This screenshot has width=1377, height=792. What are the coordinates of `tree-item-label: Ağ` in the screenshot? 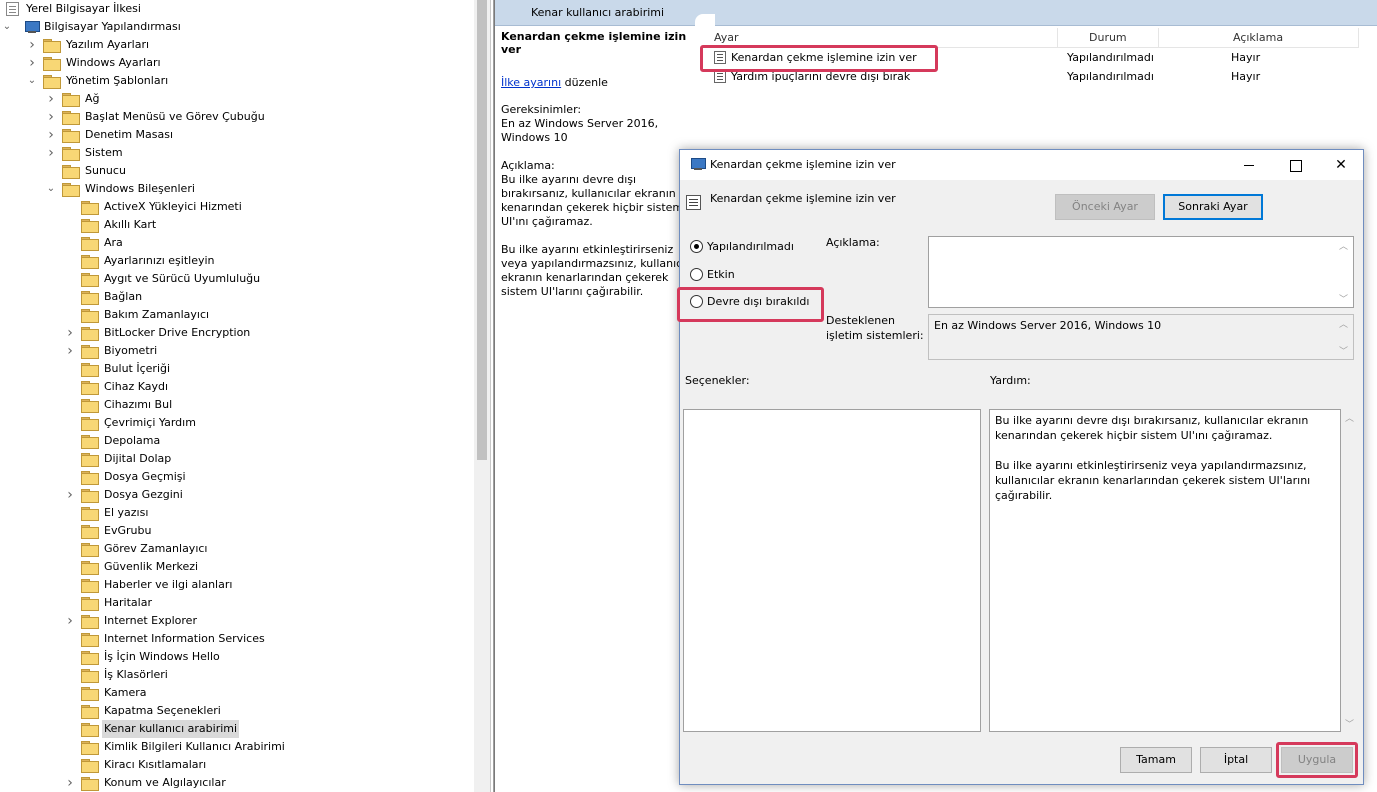 It's located at (92, 98).